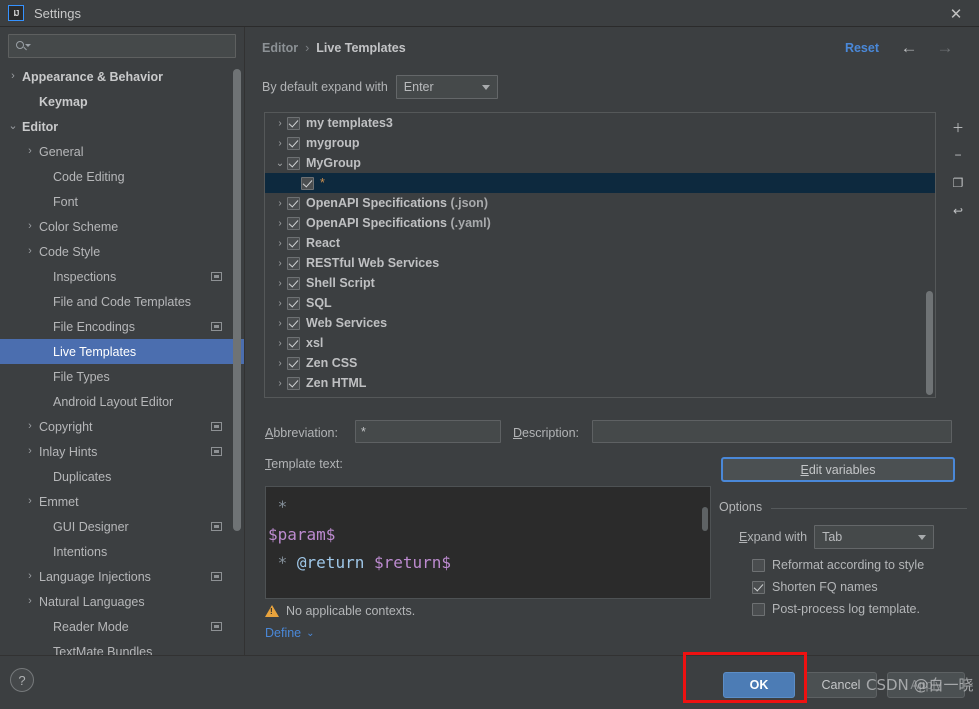  What do you see at coordinates (600, 183) in the screenshot?
I see `template-group-row: *` at bounding box center [600, 183].